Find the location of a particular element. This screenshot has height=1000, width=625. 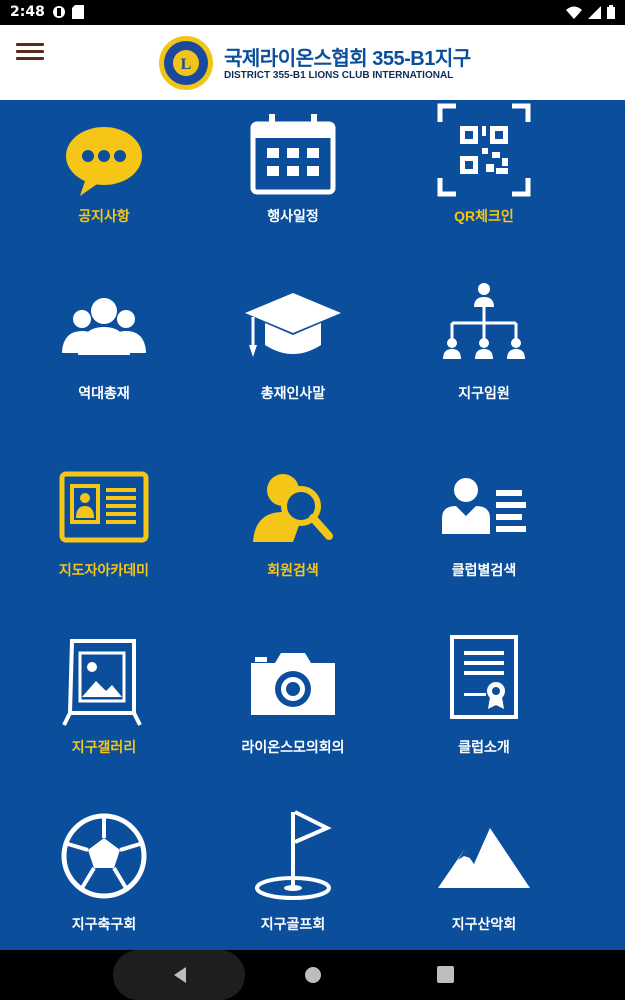

tile-mock-meeting: 라이온스모의회의 is located at coordinates (293, 719).